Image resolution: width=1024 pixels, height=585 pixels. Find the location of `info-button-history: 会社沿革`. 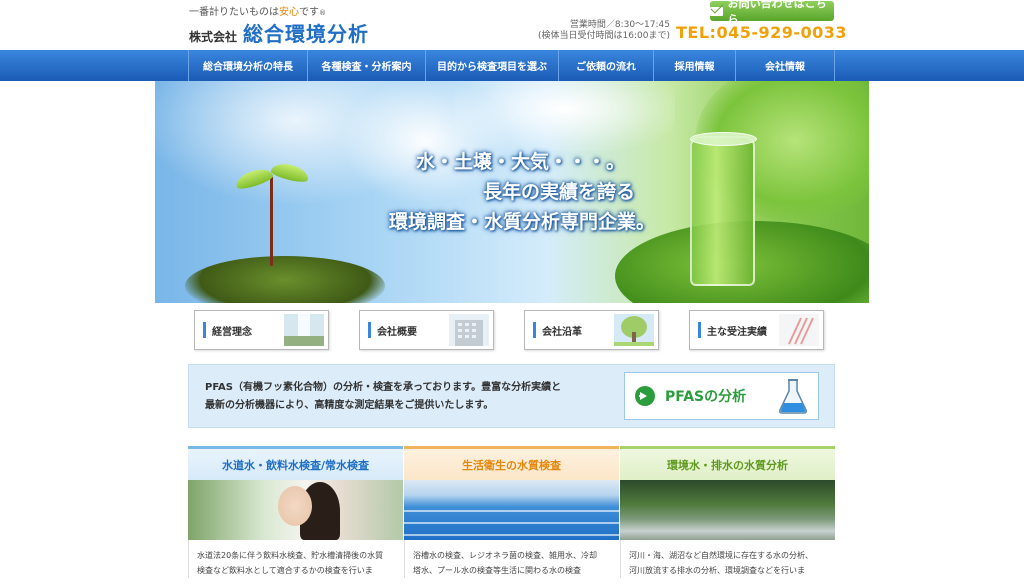

info-button-history: 会社沿革 is located at coordinates (591, 330).